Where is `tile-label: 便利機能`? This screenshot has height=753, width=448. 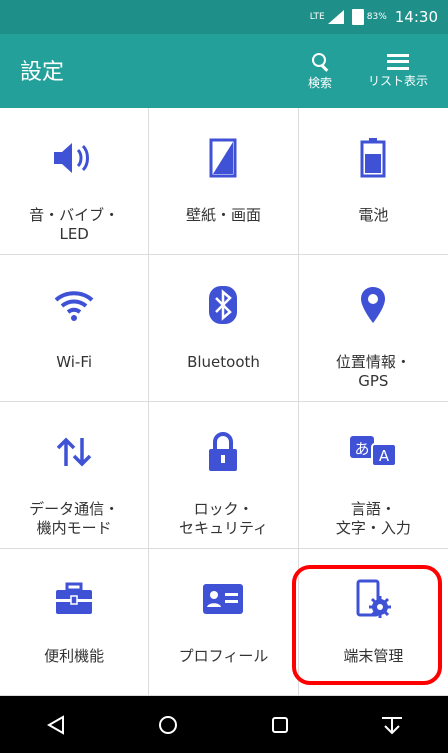
tile-label: 便利機能 is located at coordinates (74, 656).